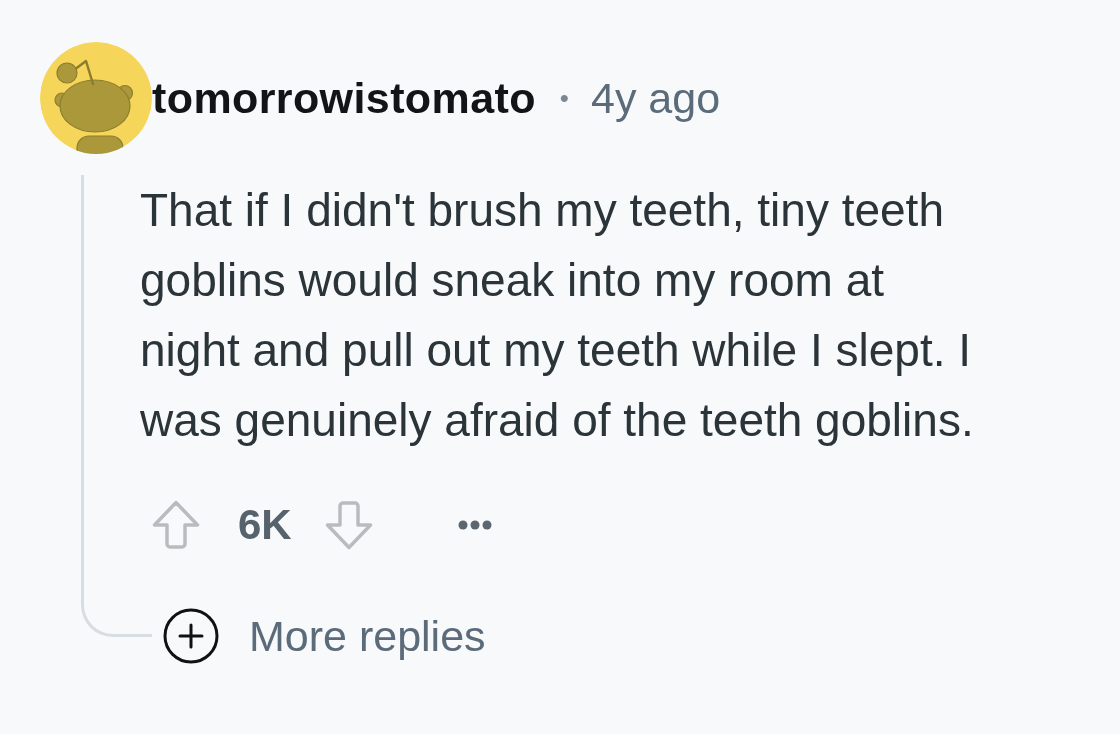  I want to click on upvote-button, so click(176, 525).